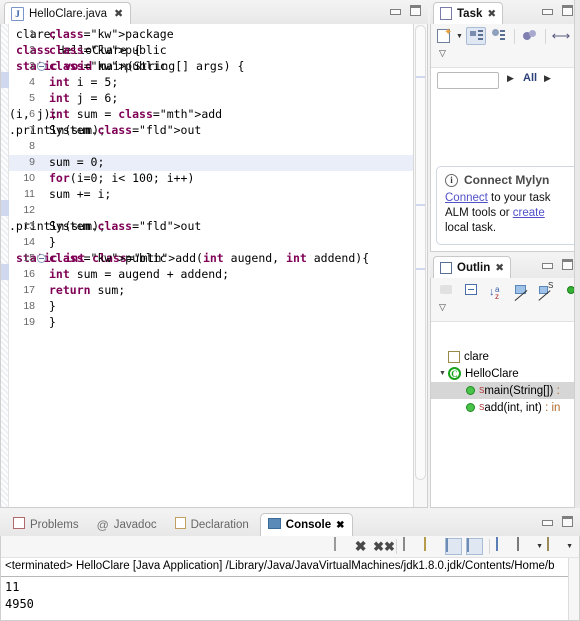 The height and width of the screenshot is (621, 580). Describe the element at coordinates (525, 546) in the screenshot. I see `display-console-icon` at that location.